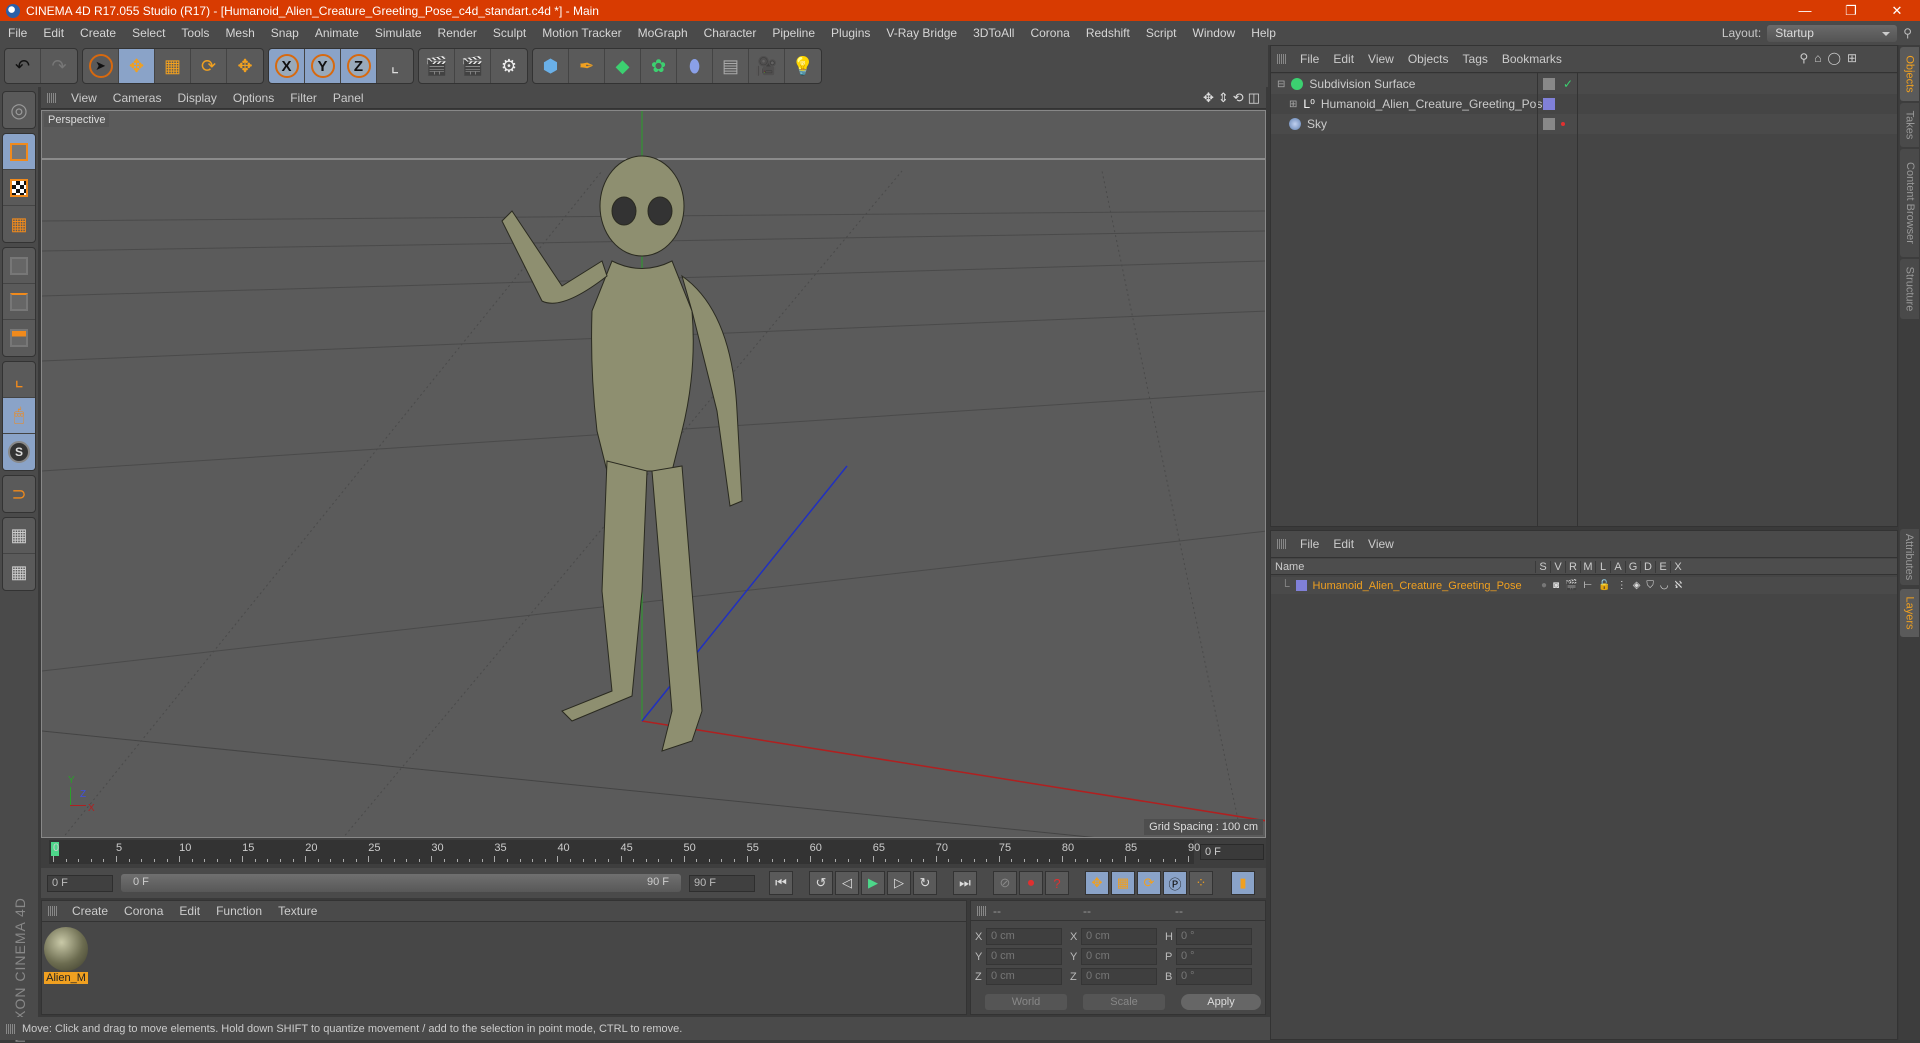  What do you see at coordinates (1343, 544) in the screenshot?
I see `layer-menu-edit: Edit` at bounding box center [1343, 544].